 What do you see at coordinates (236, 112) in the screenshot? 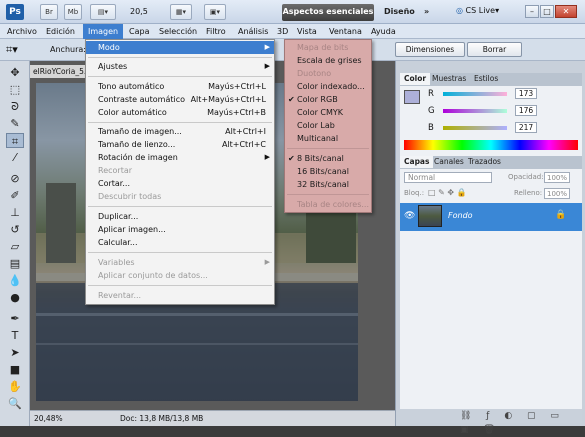
I see `shortcut-text: Mayús+Ctrl+B` at bounding box center [236, 112].